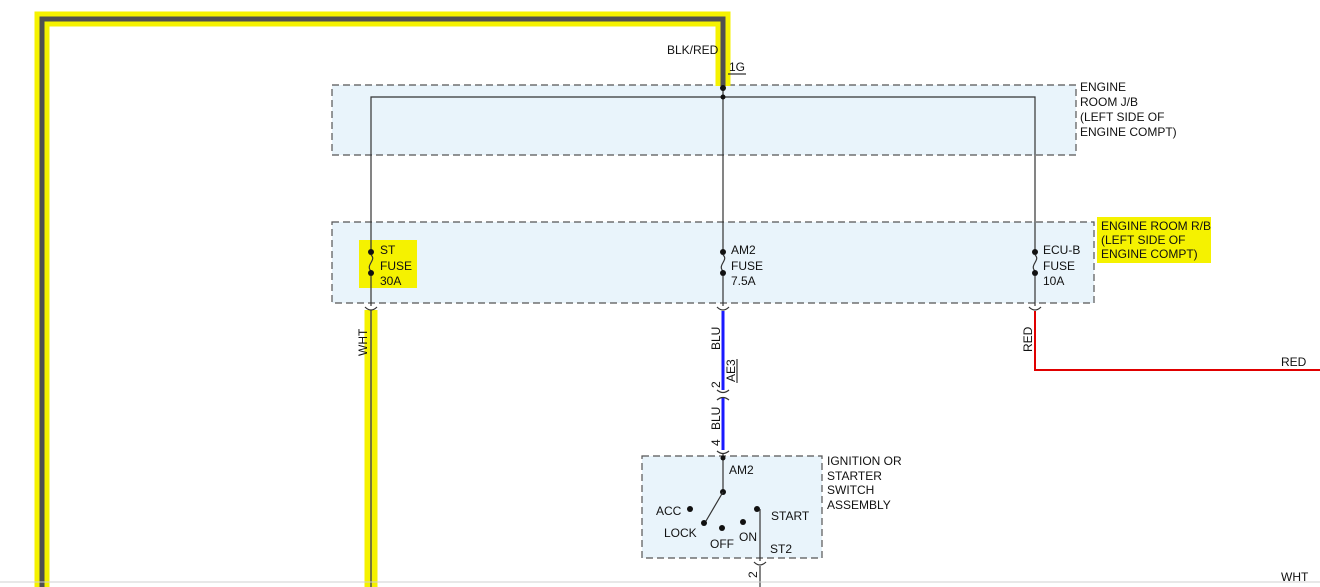 The width and height of the screenshot is (1320, 587). What do you see at coordinates (741, 470) in the screenshot?
I see `switch-am2-terminal: AM2` at bounding box center [741, 470].